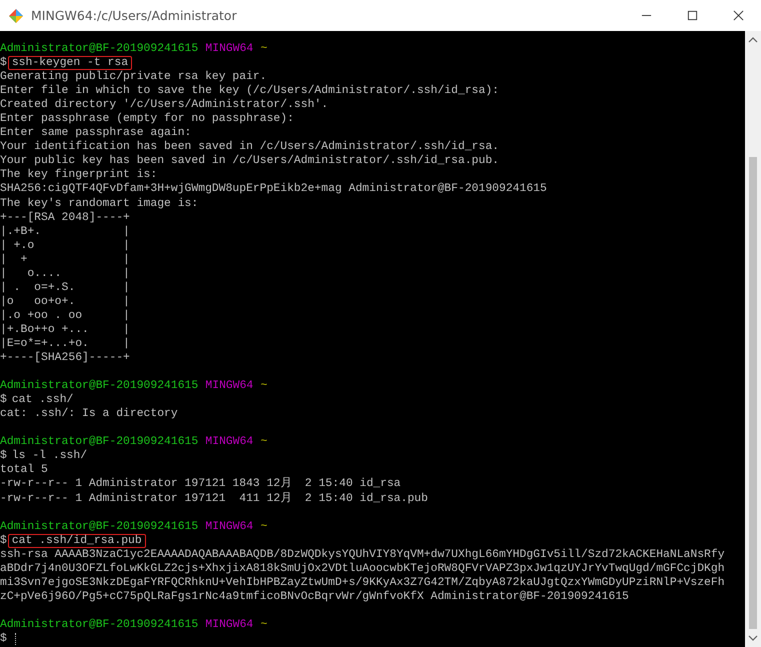 This screenshot has width=761, height=647. I want to click on scroll-down-icon, so click(753, 638).